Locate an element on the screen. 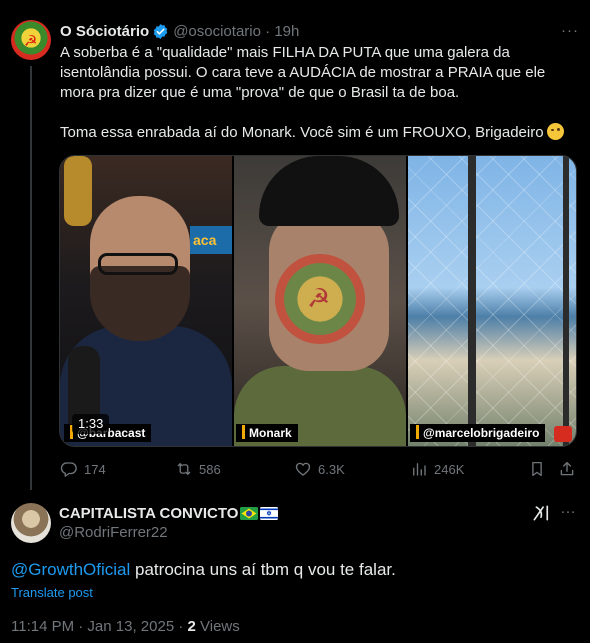 Image resolution: width=590 pixels, height=643 pixels. views-button: 246K is located at coordinates (437, 469).